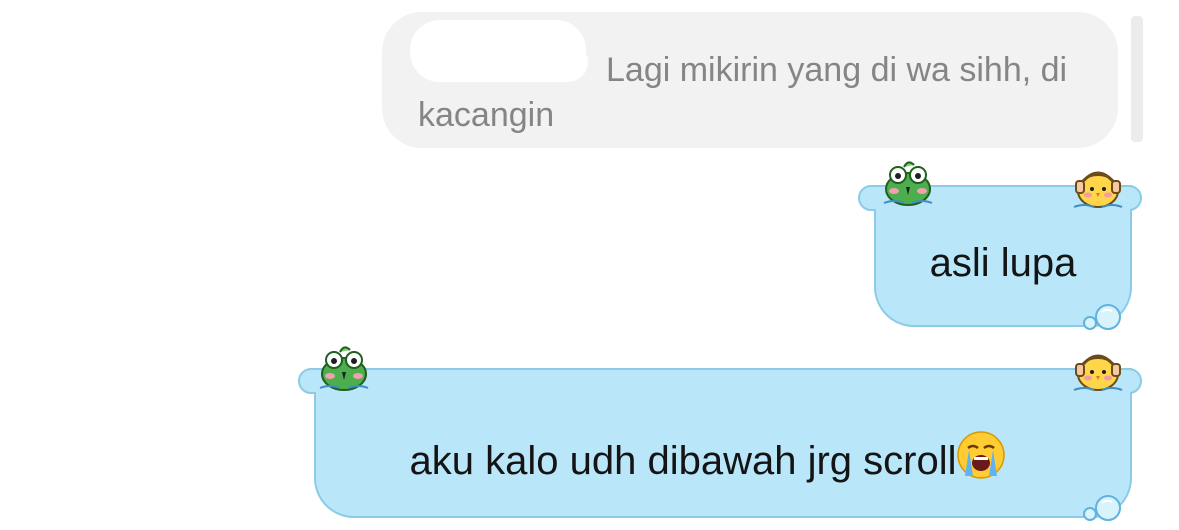  I want to click on message-text: asli lupa, so click(1003, 263).